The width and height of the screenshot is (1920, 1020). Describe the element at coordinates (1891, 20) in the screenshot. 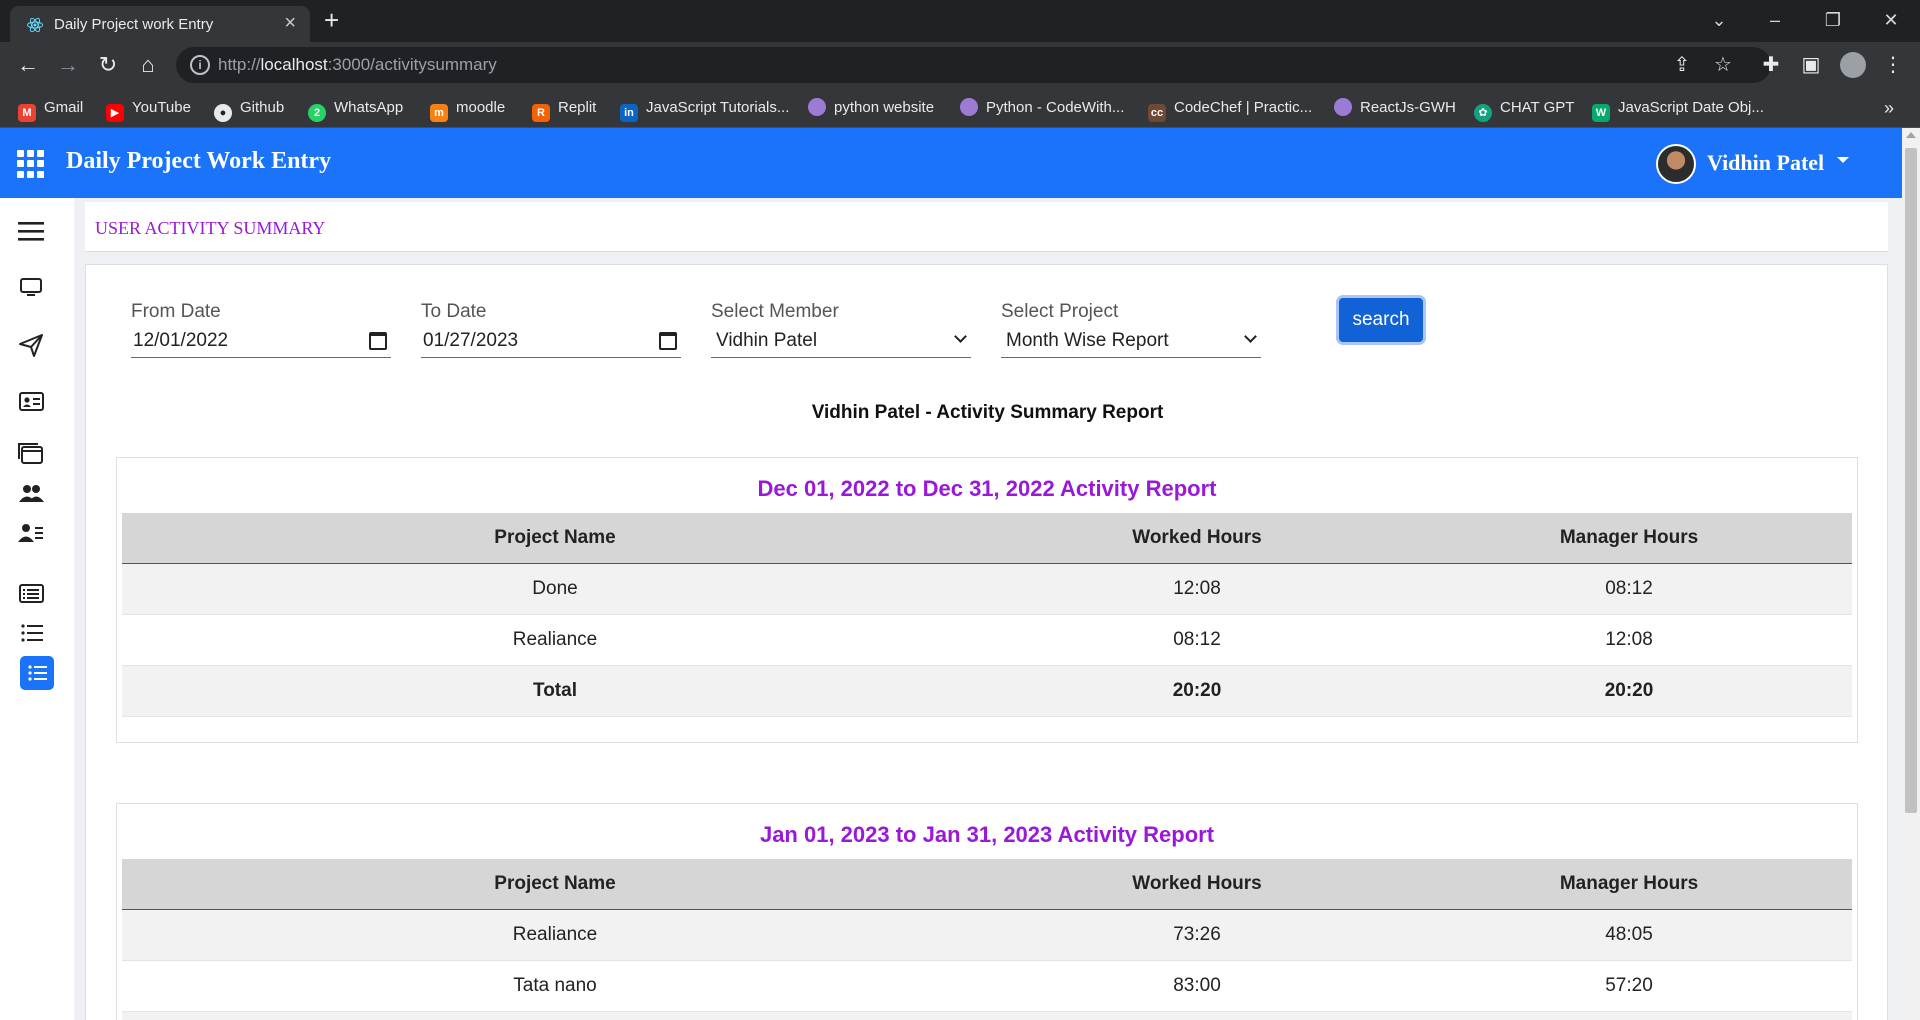

I see `close-window-icon: ✕` at that location.